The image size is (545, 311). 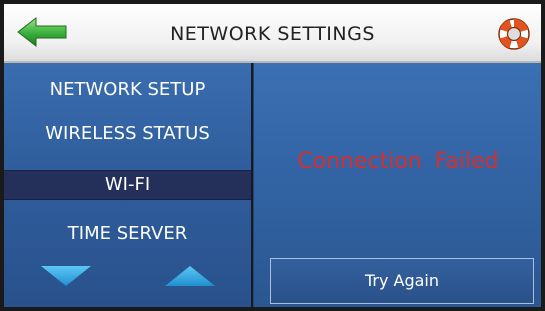 I want to click on try-again-button: Try Again, so click(x=402, y=281).